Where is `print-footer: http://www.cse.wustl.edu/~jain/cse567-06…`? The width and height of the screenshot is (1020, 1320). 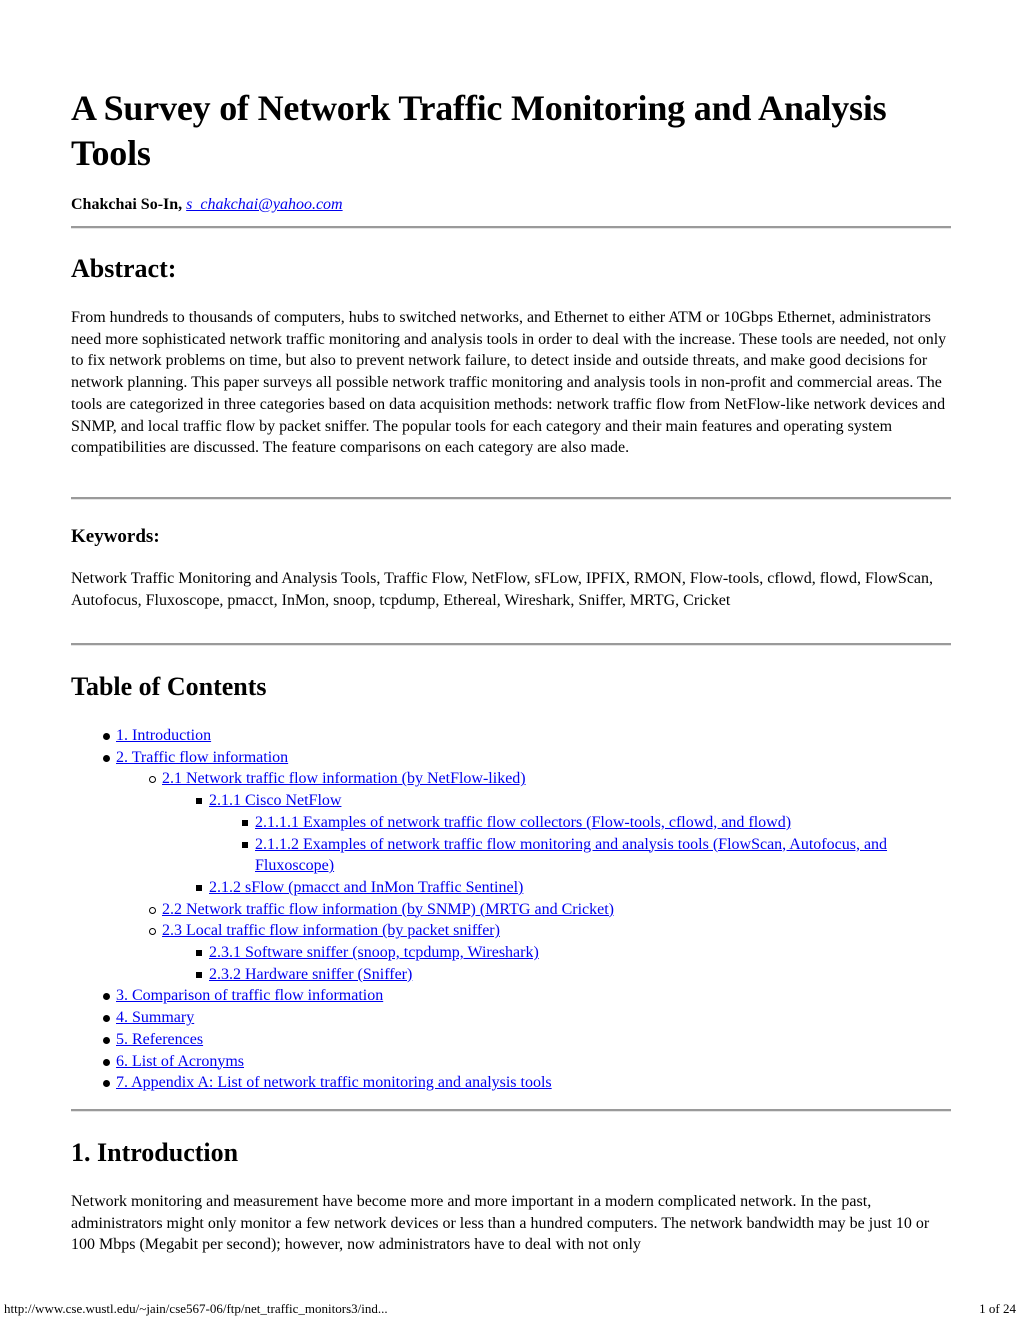
print-footer: http://www.cse.wustl.edu/~jain/cse567-06… is located at coordinates (510, 1310).